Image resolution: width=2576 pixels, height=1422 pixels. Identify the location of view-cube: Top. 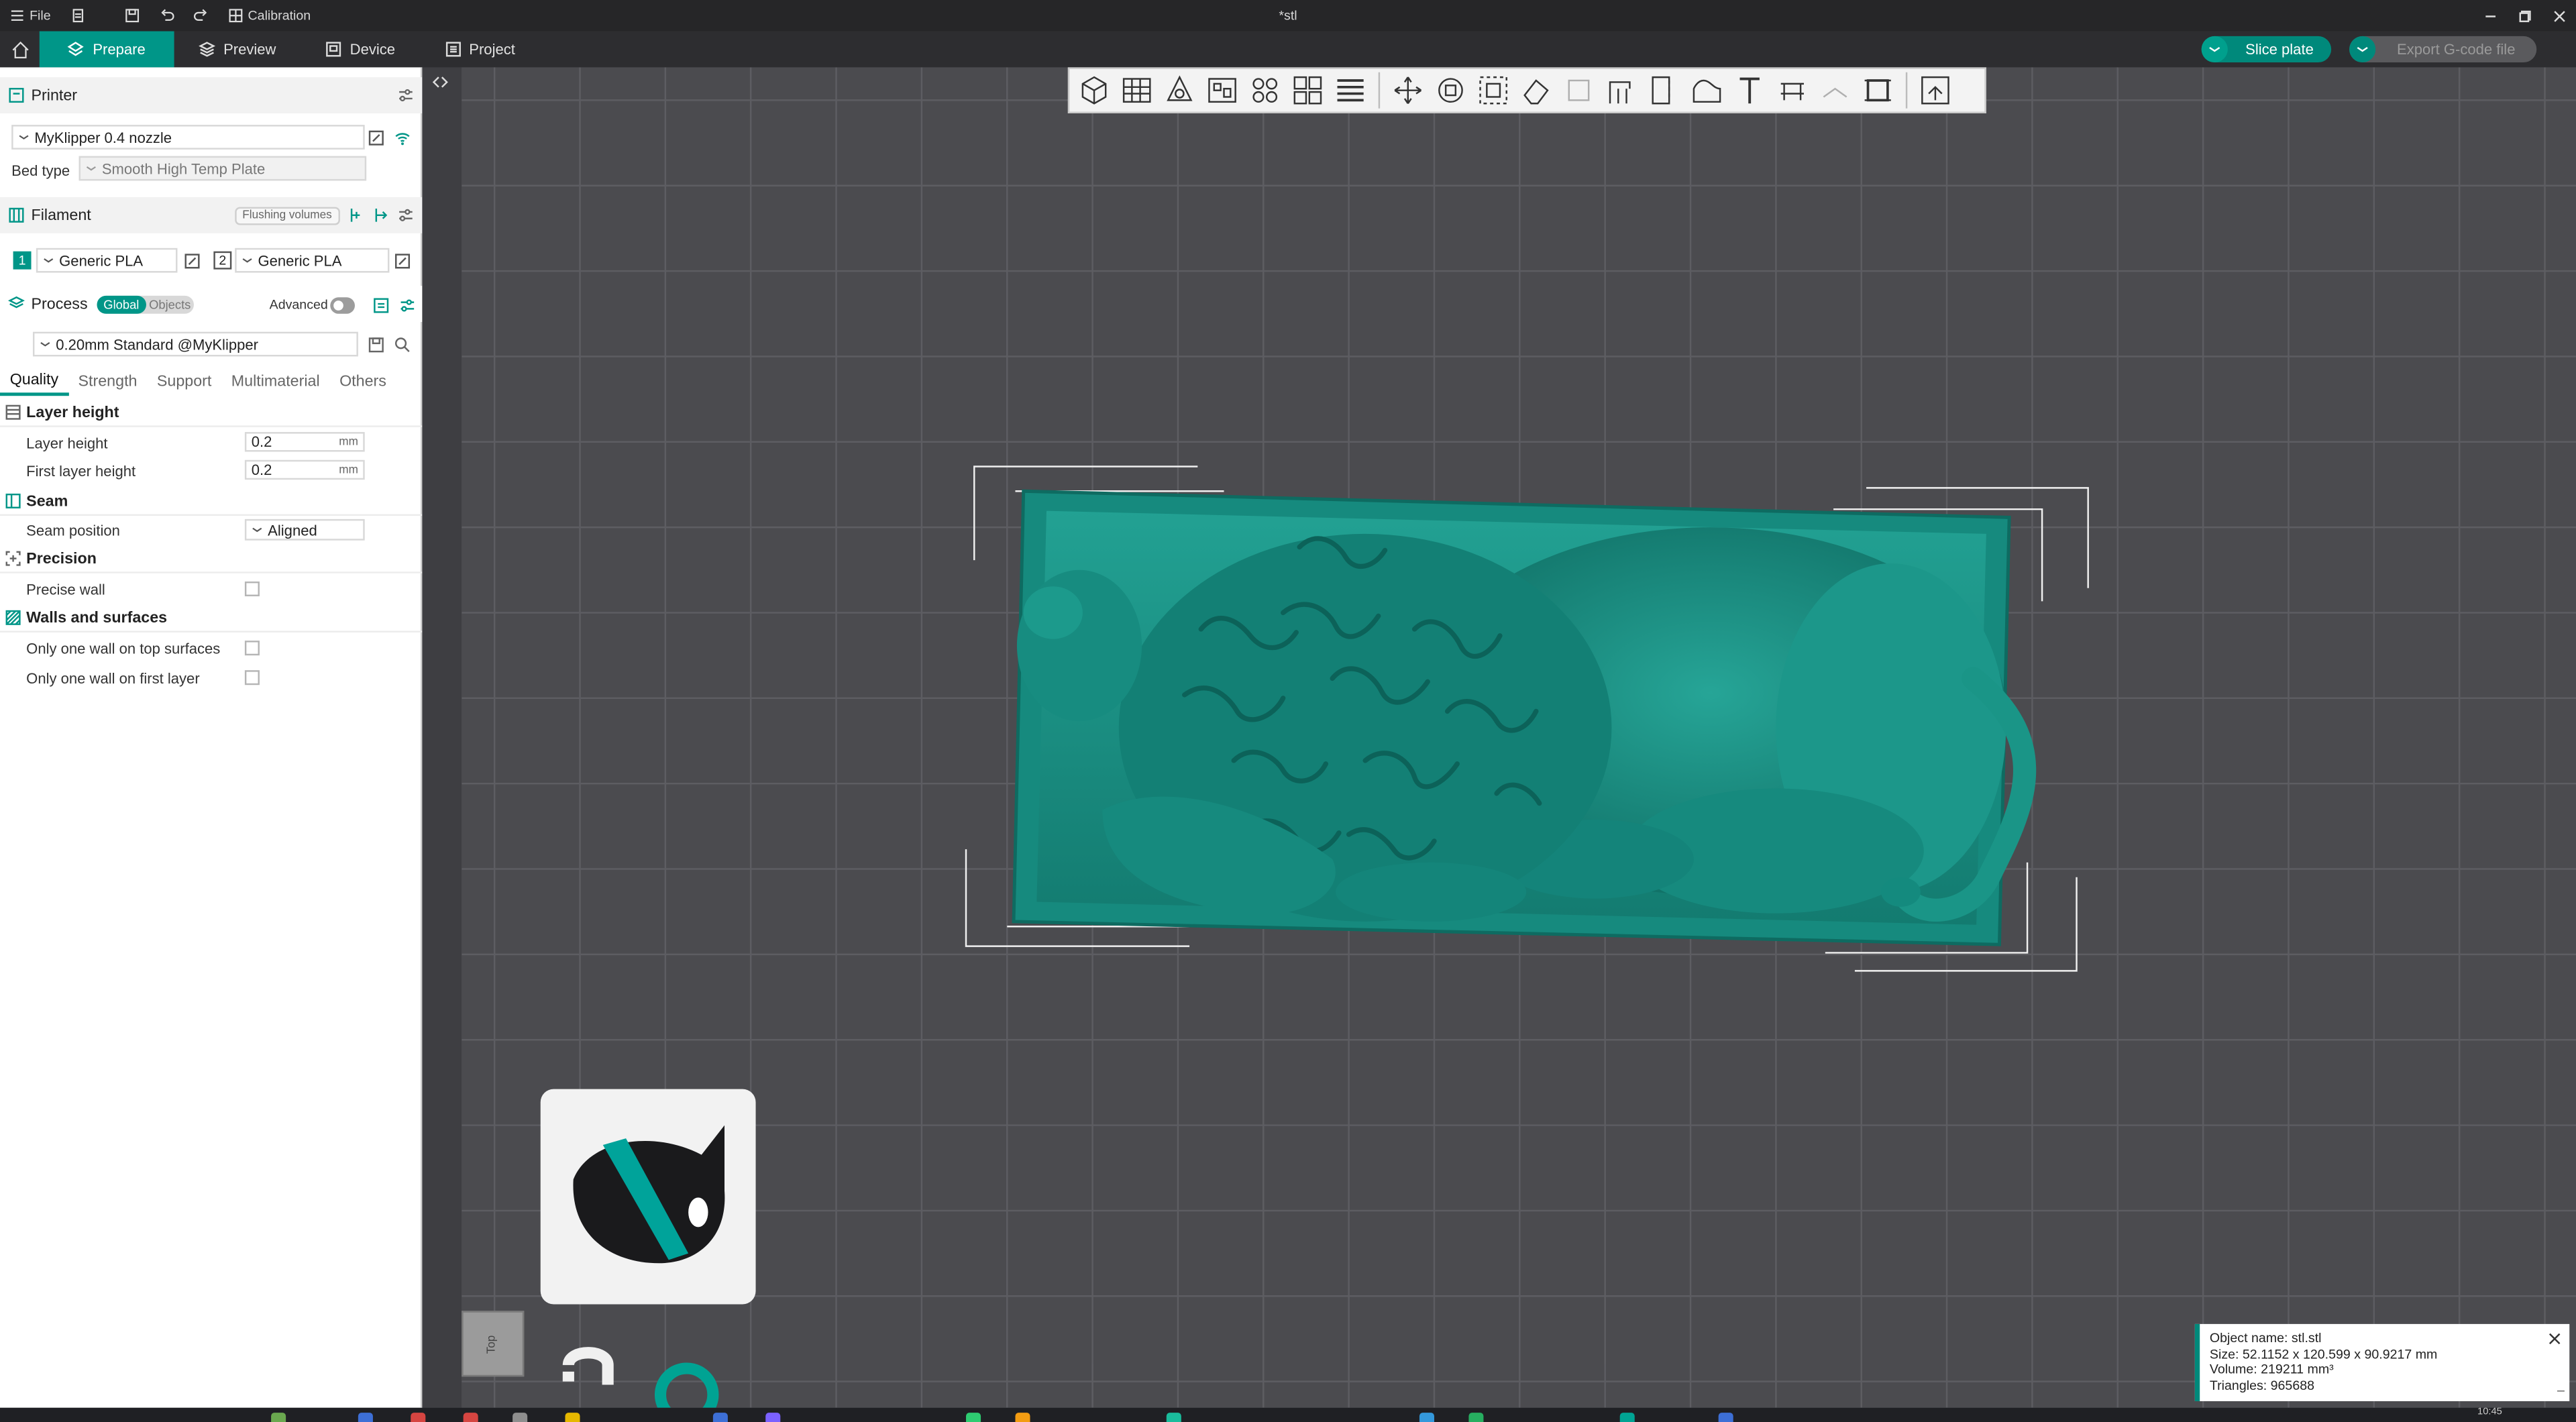
(493, 1344).